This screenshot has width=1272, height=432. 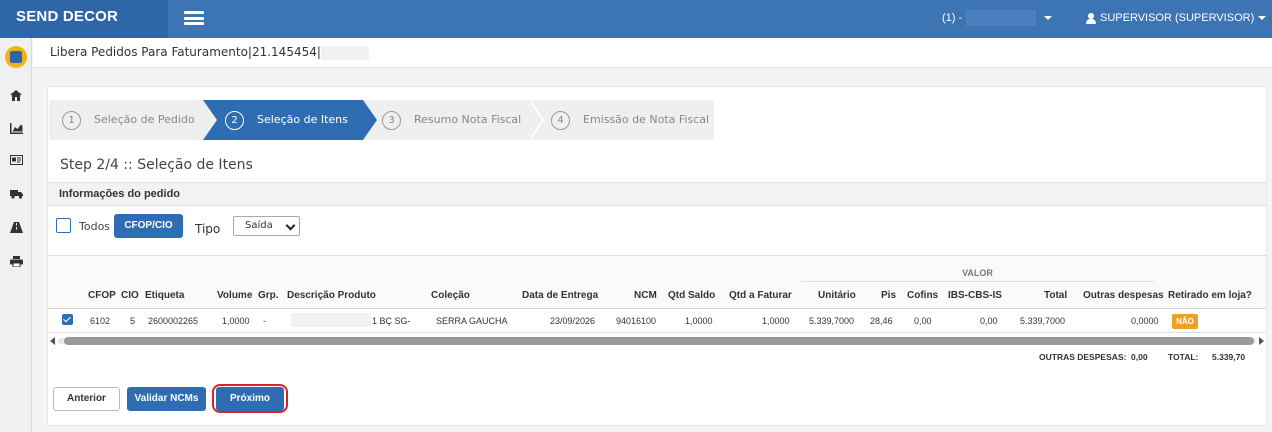 What do you see at coordinates (1001, 18) in the screenshot?
I see `company-name-redacted` at bounding box center [1001, 18].